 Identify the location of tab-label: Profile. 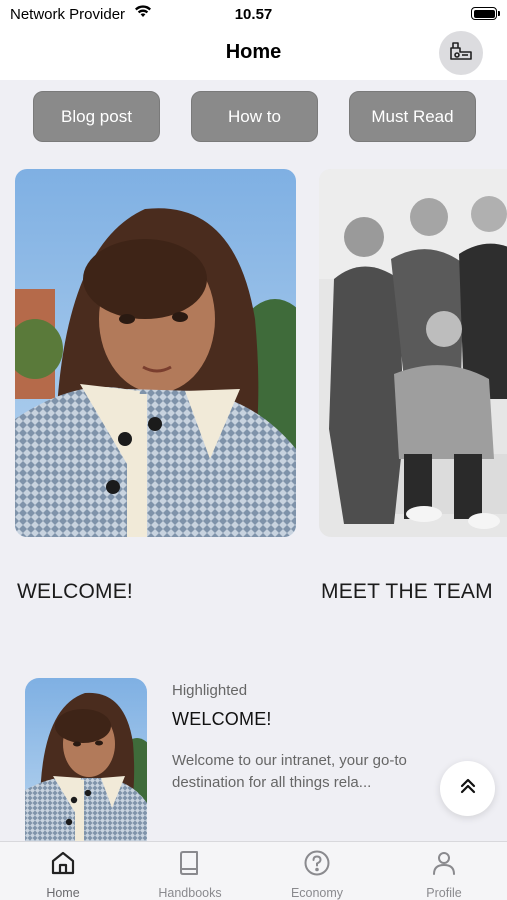
(444, 893).